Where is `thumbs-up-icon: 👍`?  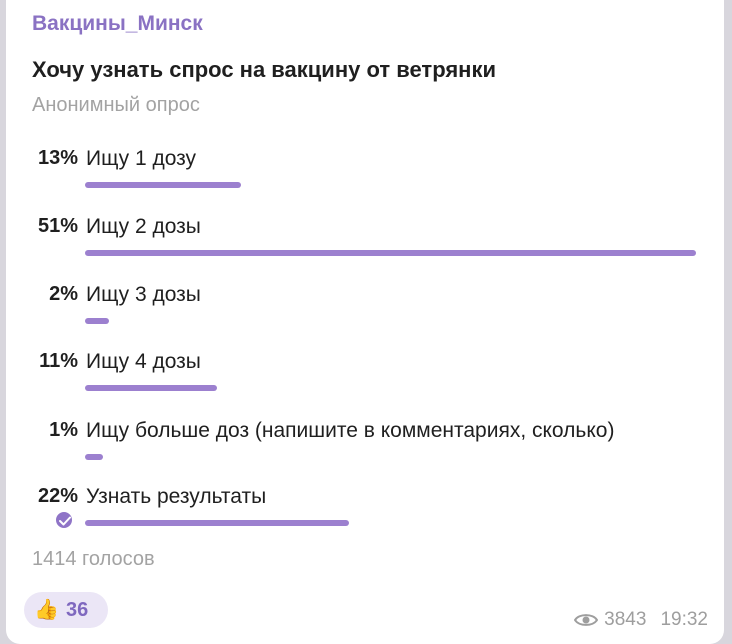 thumbs-up-icon: 👍 is located at coordinates (46, 610).